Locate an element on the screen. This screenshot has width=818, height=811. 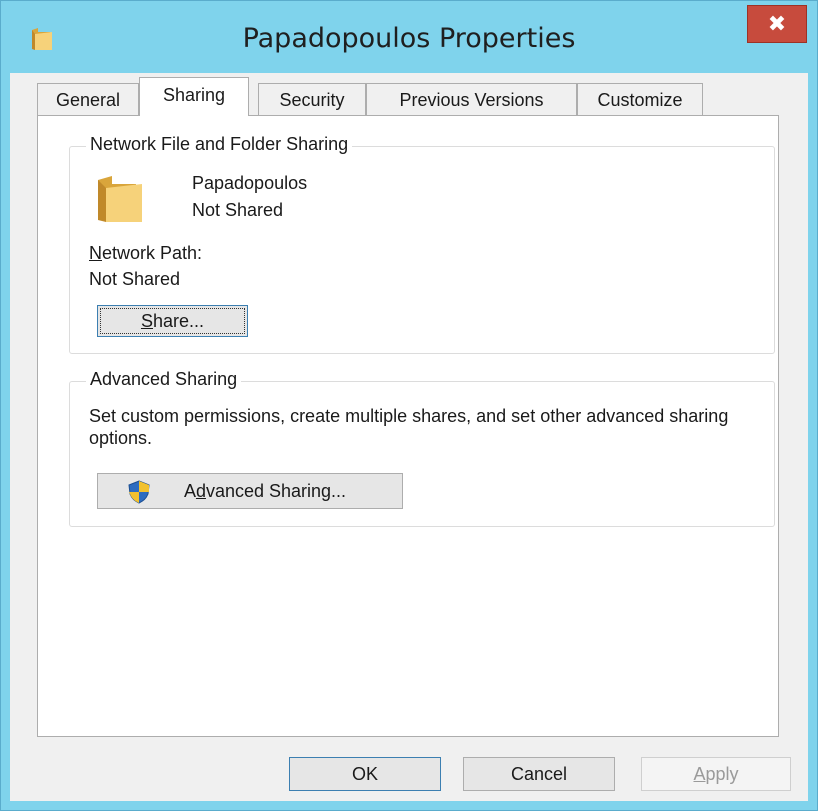
tab-general: General is located at coordinates (88, 99).